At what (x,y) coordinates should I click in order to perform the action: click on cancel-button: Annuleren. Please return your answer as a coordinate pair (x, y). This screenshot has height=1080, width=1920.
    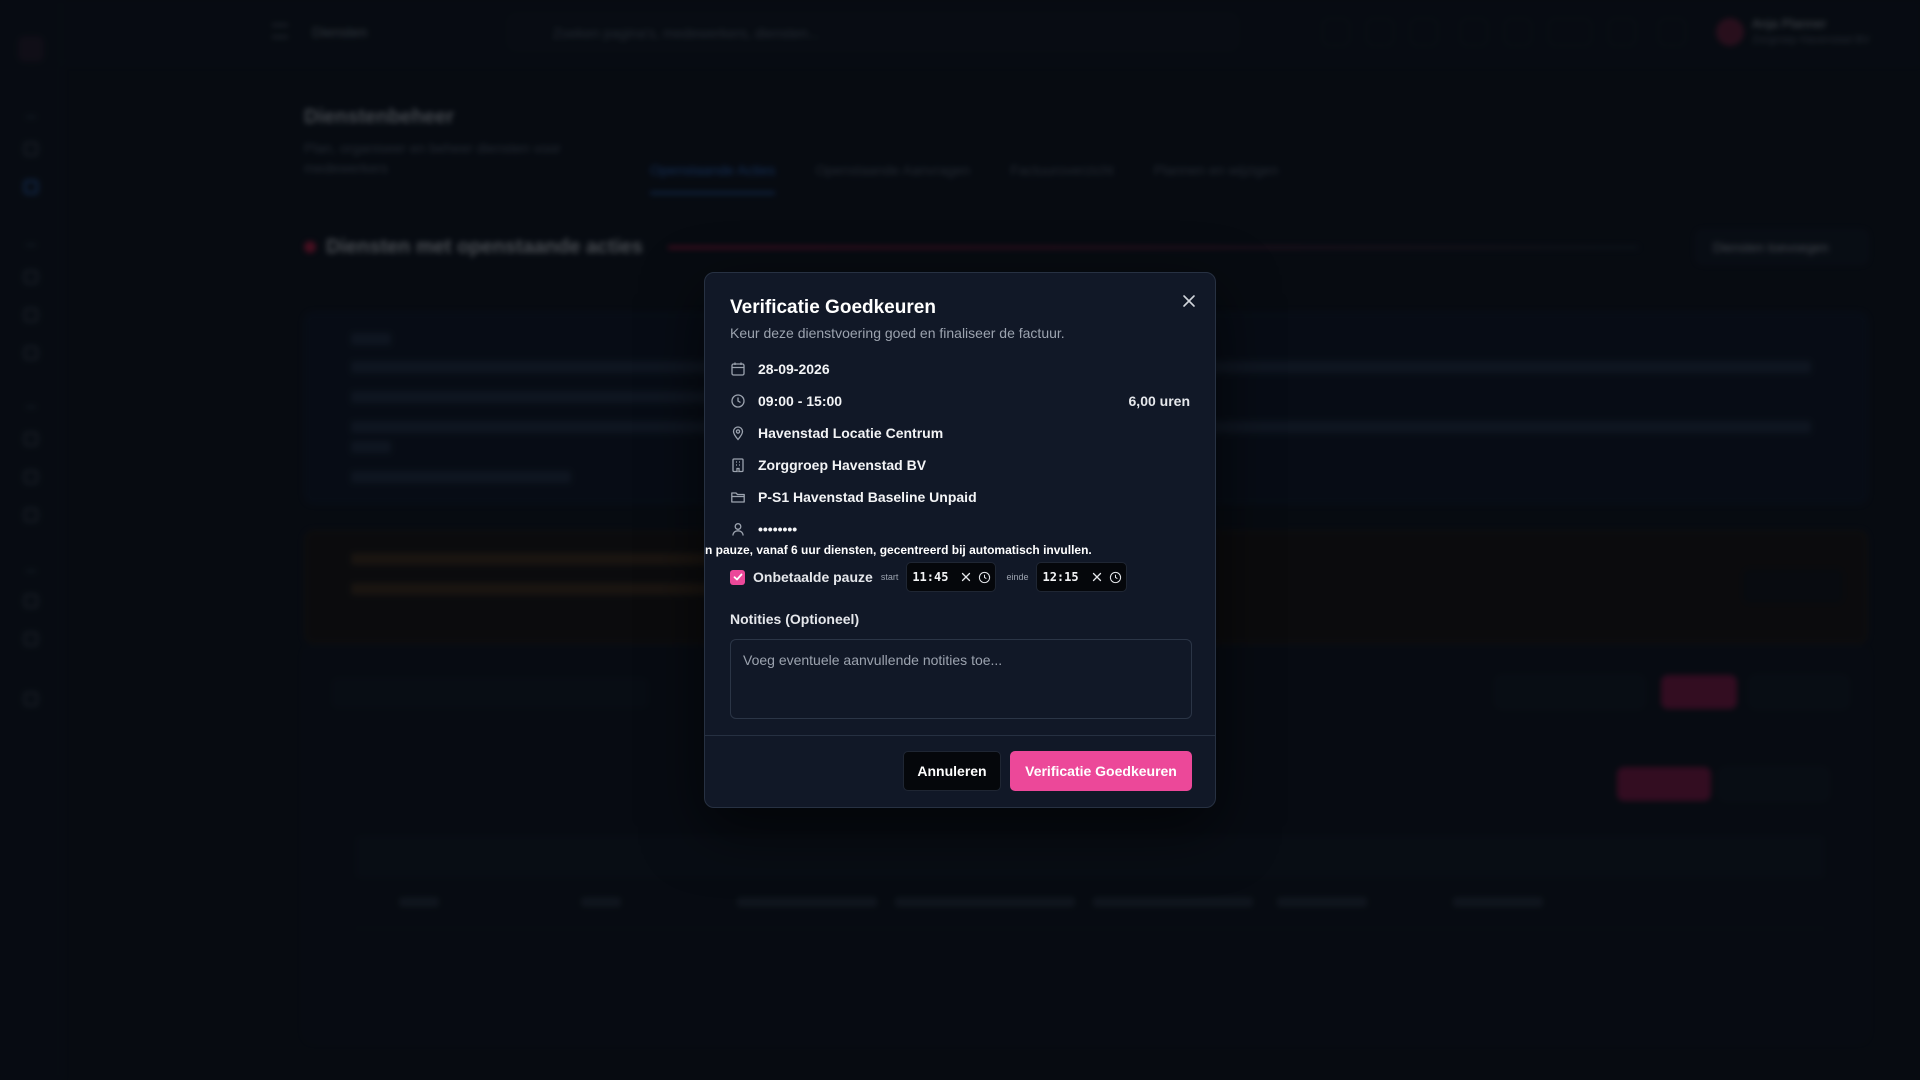
    Looking at the image, I should click on (952, 771).